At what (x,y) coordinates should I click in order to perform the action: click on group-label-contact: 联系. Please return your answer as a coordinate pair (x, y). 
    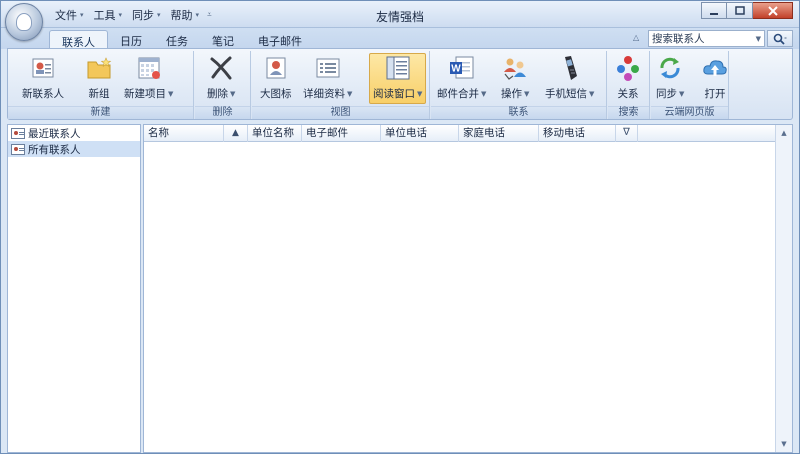
    Looking at the image, I should click on (518, 112).